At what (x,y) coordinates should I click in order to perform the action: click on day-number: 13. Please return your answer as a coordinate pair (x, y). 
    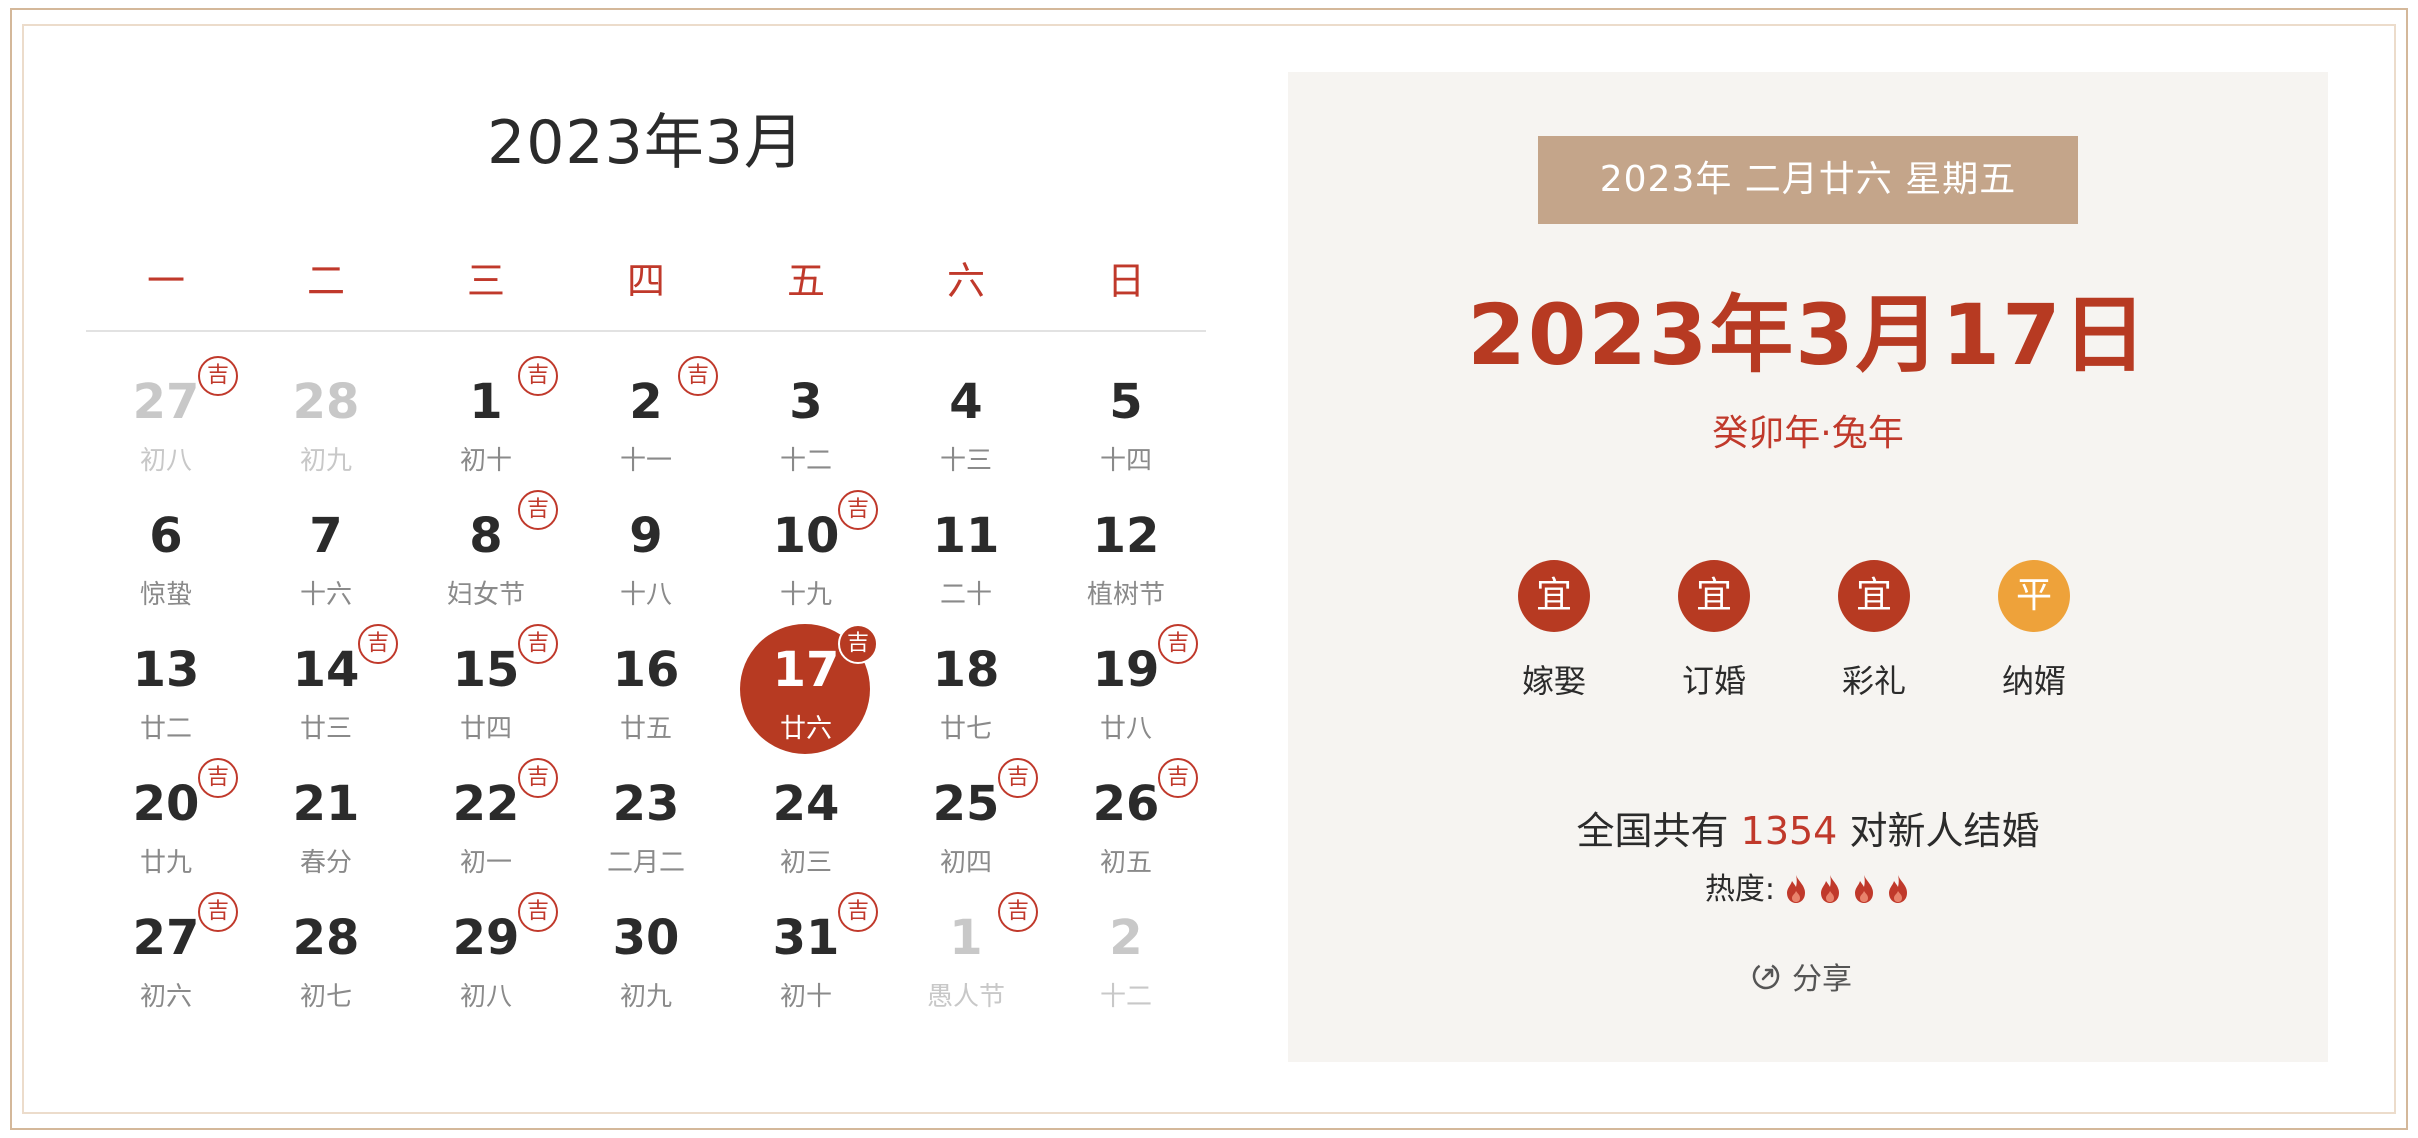
    Looking at the image, I should click on (166, 670).